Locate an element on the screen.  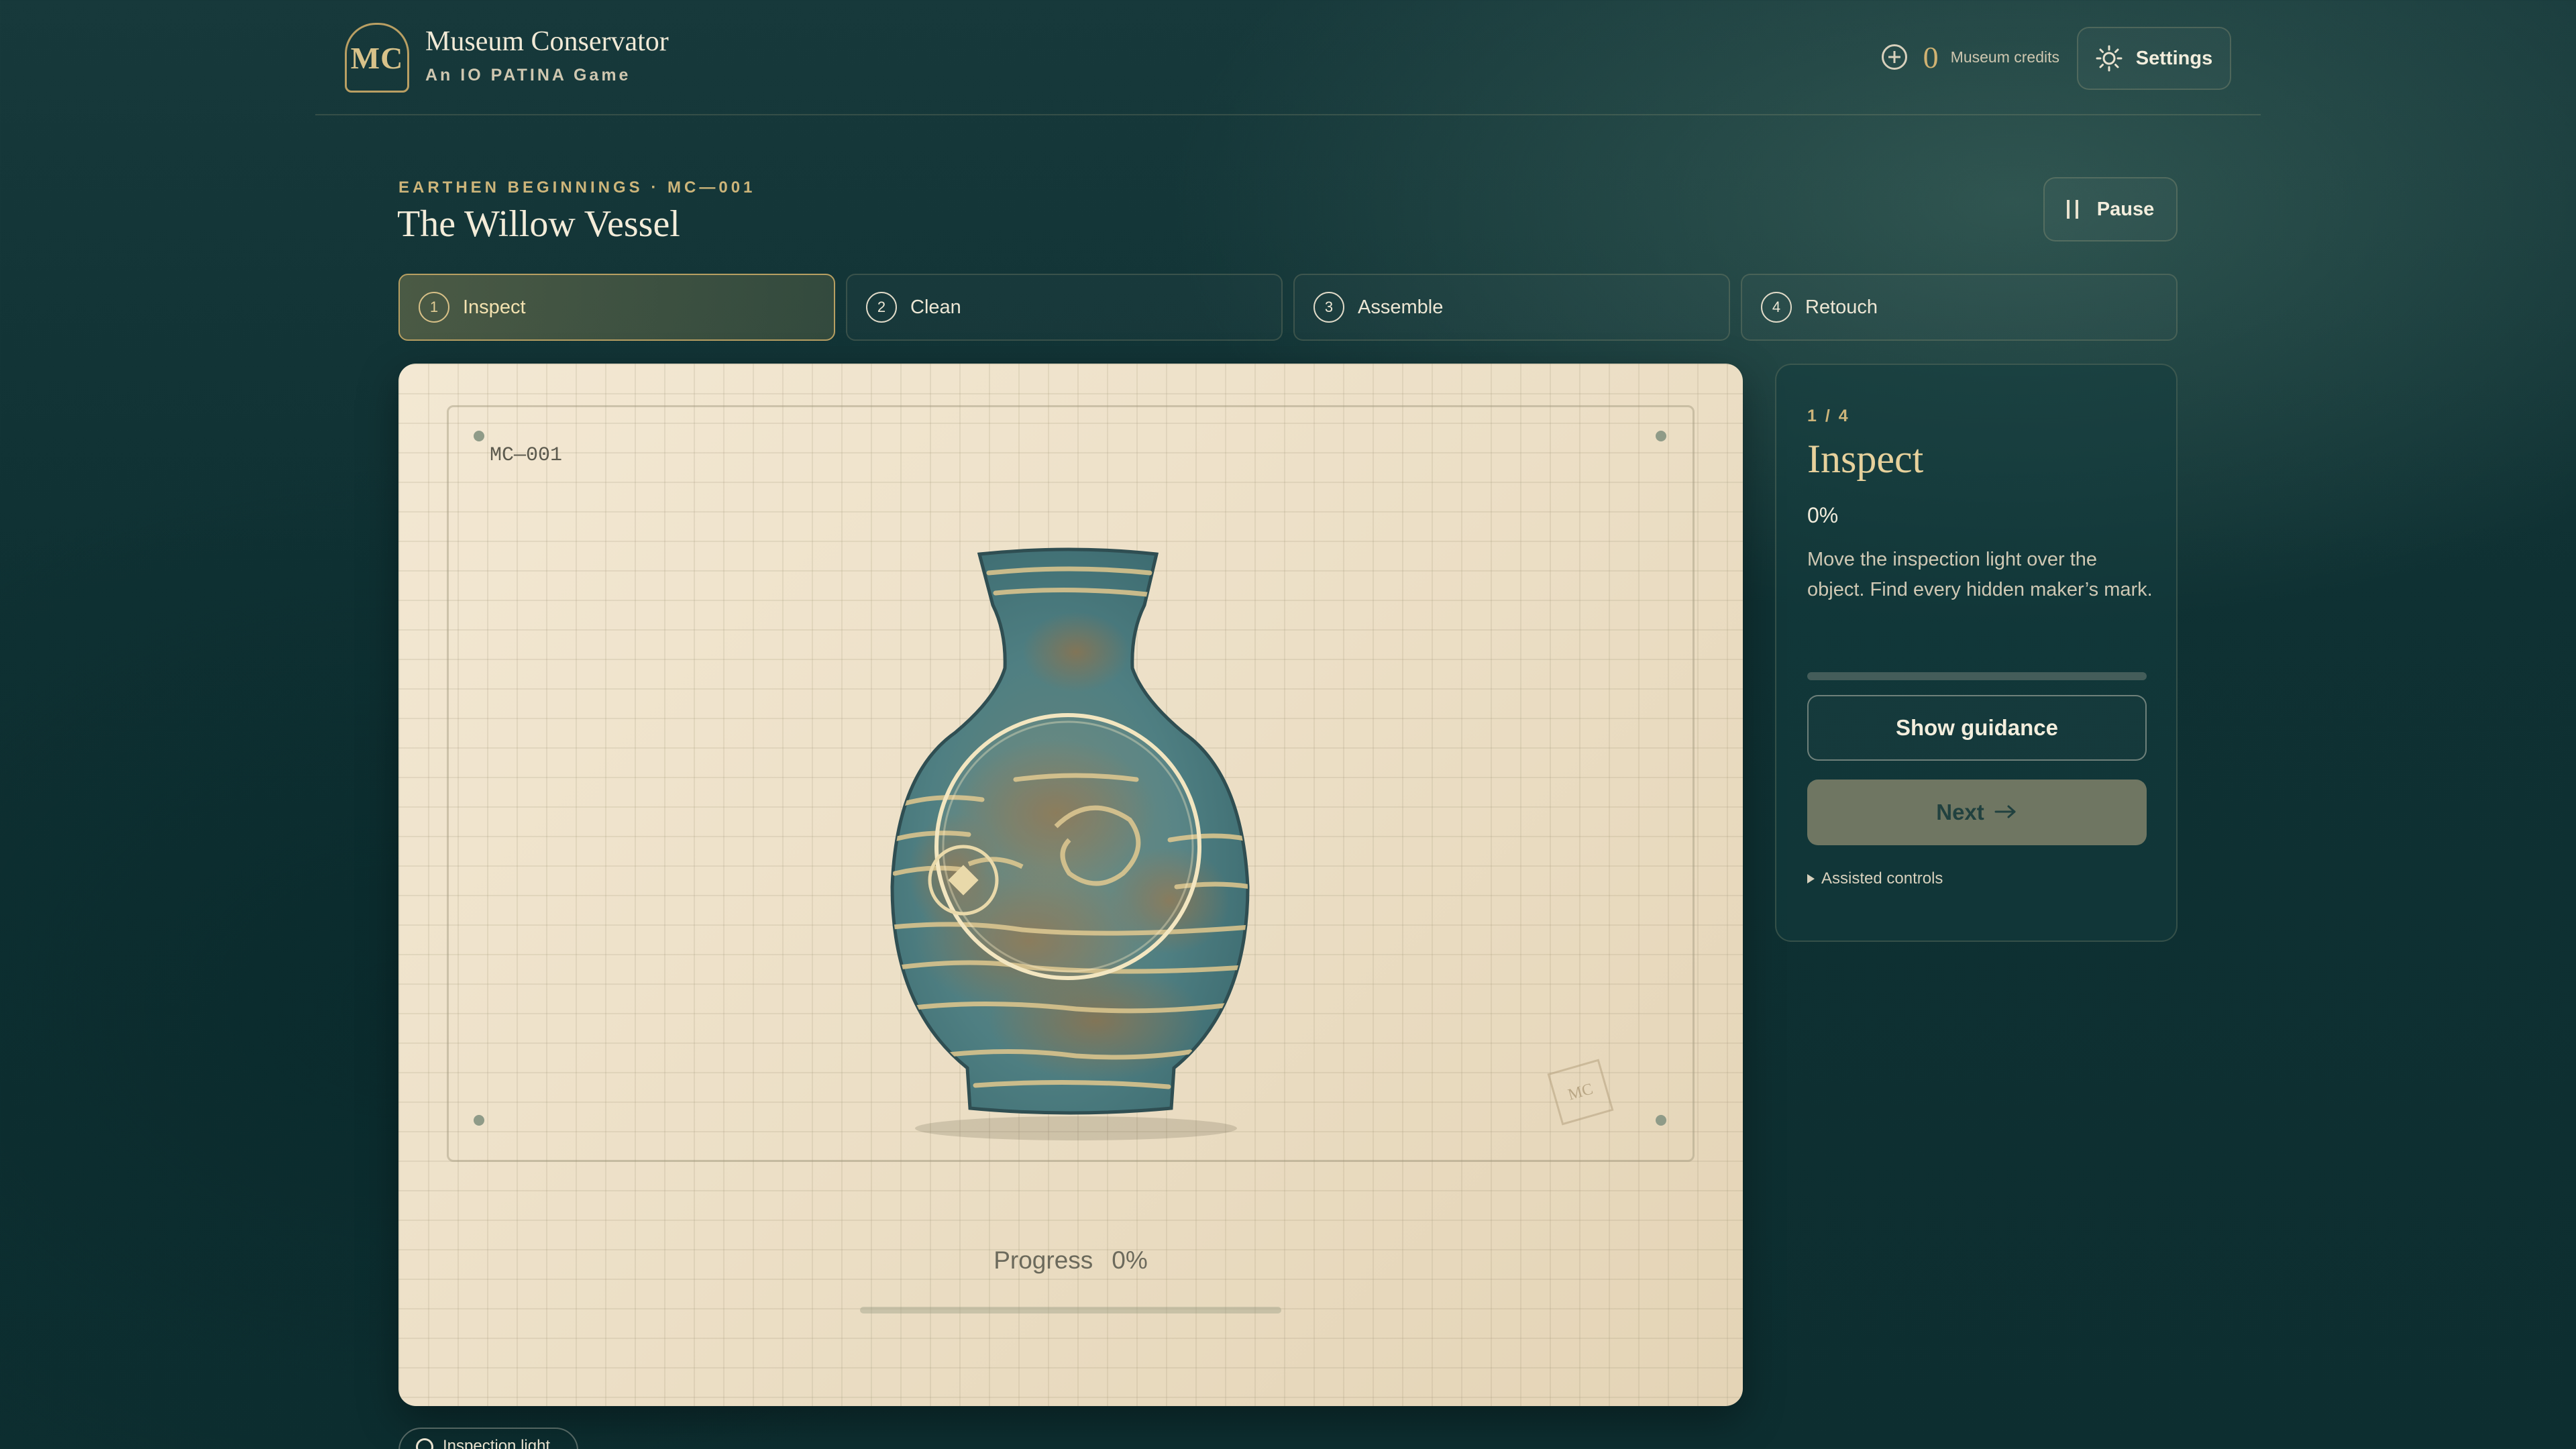
show-guidance-button: Show guidance is located at coordinates (1977, 728).